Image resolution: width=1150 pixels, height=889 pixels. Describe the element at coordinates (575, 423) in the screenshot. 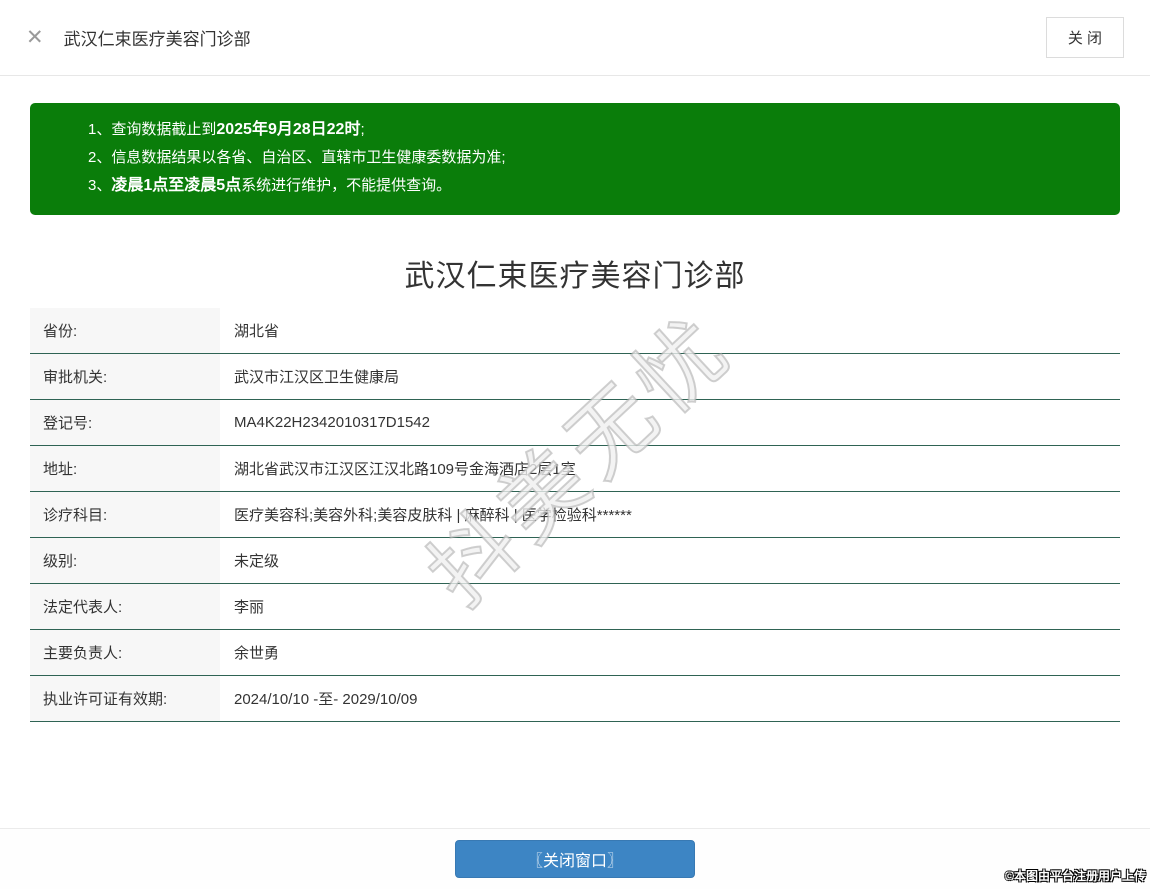

I see `table-row-registration-number: 登记号: MA4K22H2342010317D1542` at that location.